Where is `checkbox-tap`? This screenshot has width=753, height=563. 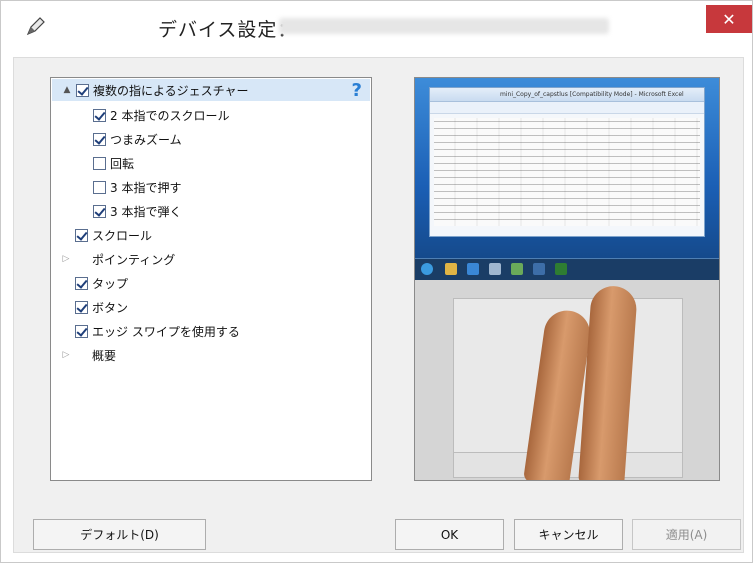
checkbox-tap is located at coordinates (81, 283).